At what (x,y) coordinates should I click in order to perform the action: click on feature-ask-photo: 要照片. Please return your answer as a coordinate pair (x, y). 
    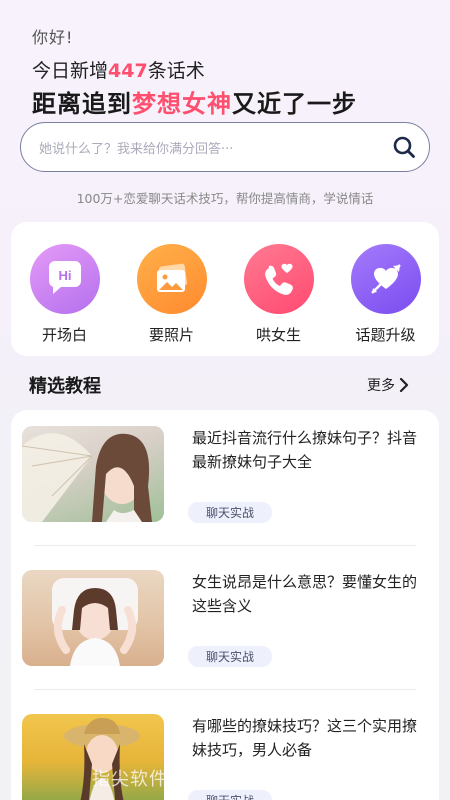
    Looking at the image, I should click on (172, 300).